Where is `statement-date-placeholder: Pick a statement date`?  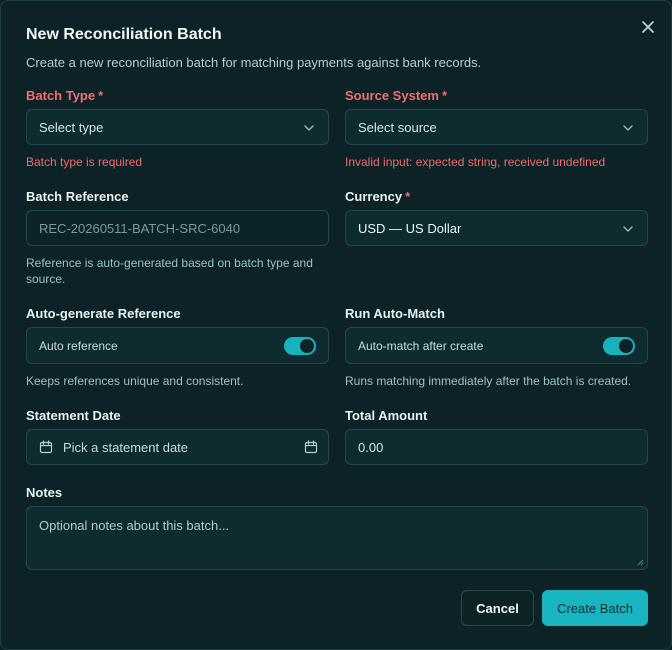 statement-date-placeholder: Pick a statement date is located at coordinates (126, 447).